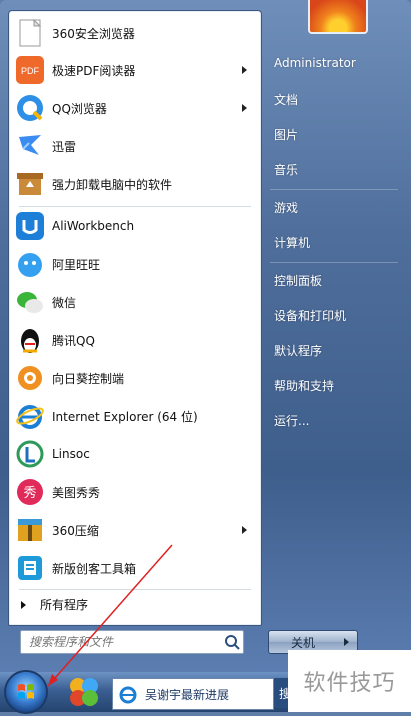 This screenshot has width=411, height=716. Describe the element at coordinates (338, 17) in the screenshot. I see `user-avatar` at that location.